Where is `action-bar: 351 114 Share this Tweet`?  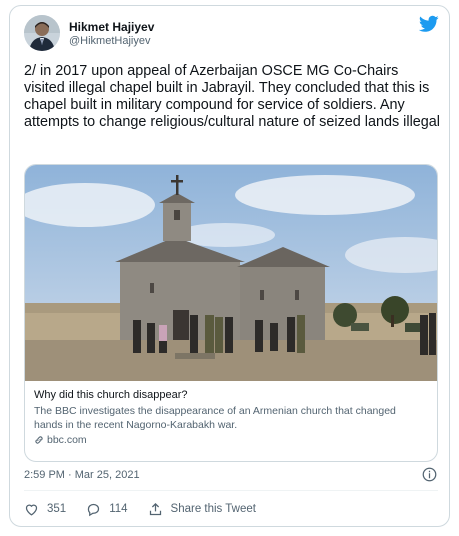
action-bar: 351 114 Share this Tweet is located at coordinates (150, 509).